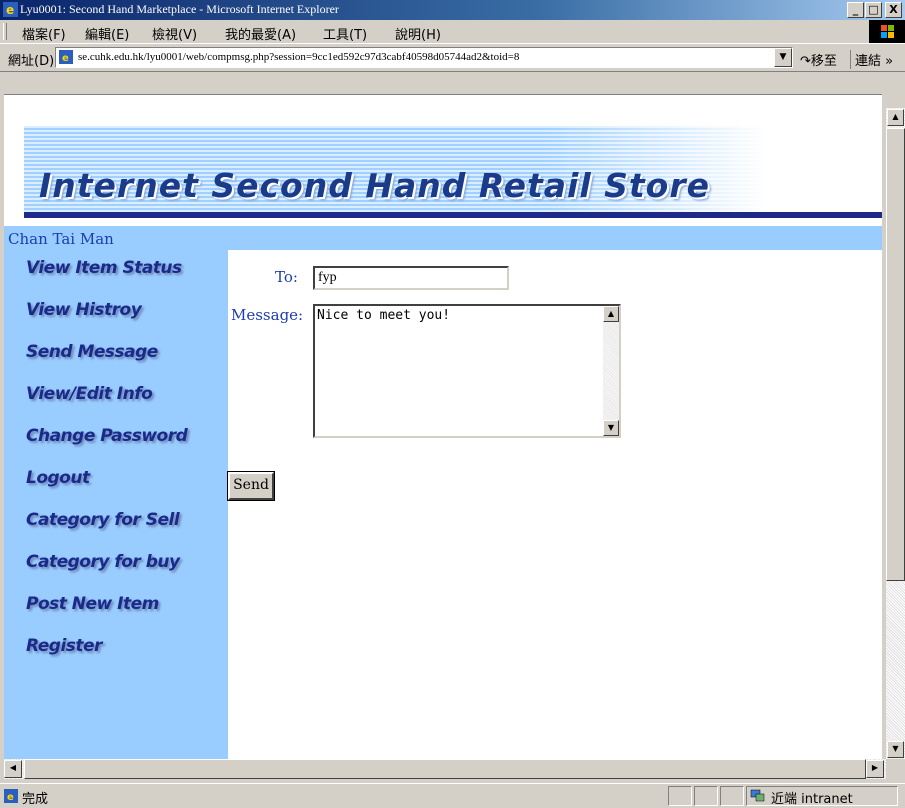 This screenshot has width=905, height=808. I want to click on page-scroll-left-icon: ◀, so click(13, 769).